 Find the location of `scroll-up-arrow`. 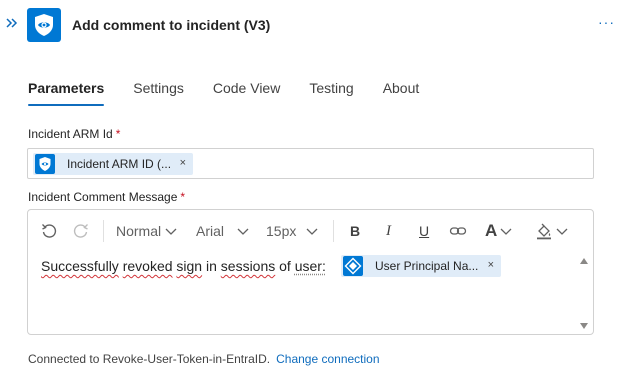

scroll-up-arrow is located at coordinates (584, 261).